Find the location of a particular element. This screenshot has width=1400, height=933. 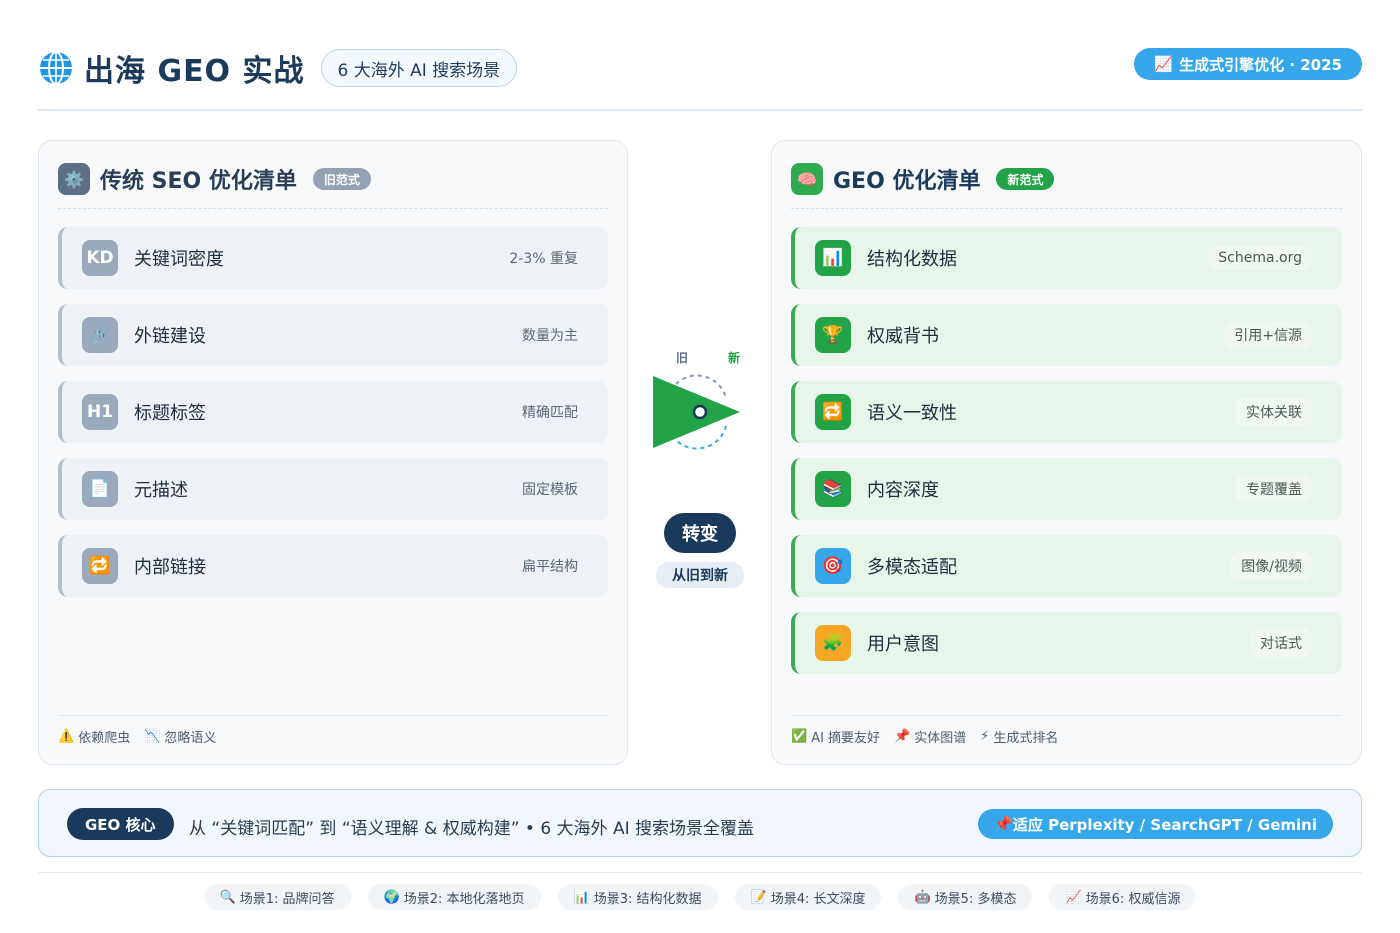

geo-footer-item: ⚡ 生成式排名 is located at coordinates (1019, 736).